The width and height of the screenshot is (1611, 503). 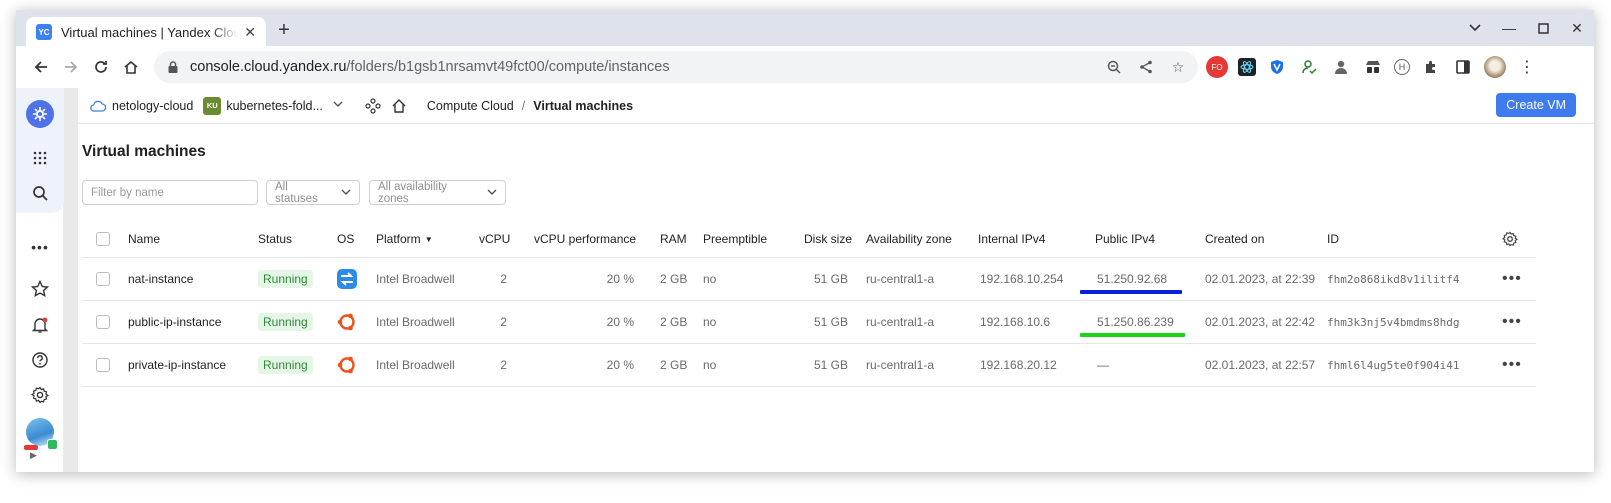 I want to click on status-badge: Running, so click(x=285, y=322).